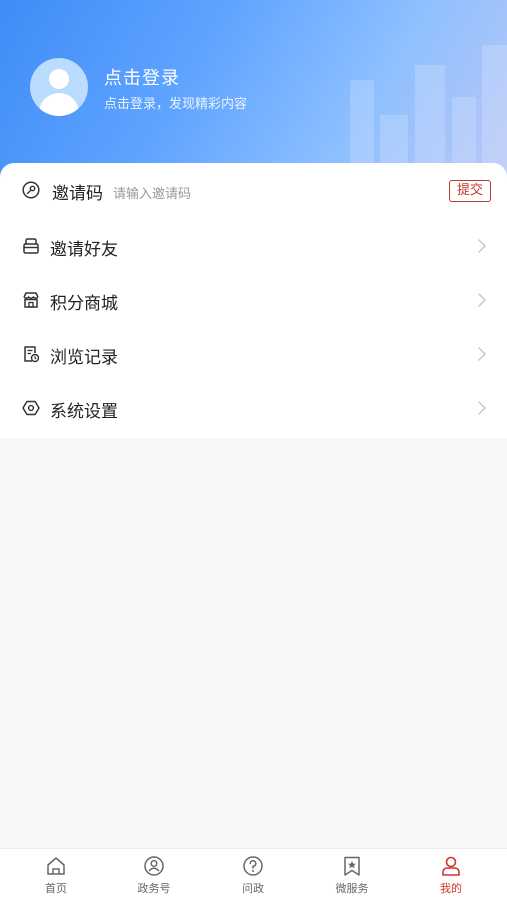 The width and height of the screenshot is (507, 901). What do you see at coordinates (253, 354) in the screenshot?
I see `menu-item-browse-history: 浏览记录` at bounding box center [253, 354].